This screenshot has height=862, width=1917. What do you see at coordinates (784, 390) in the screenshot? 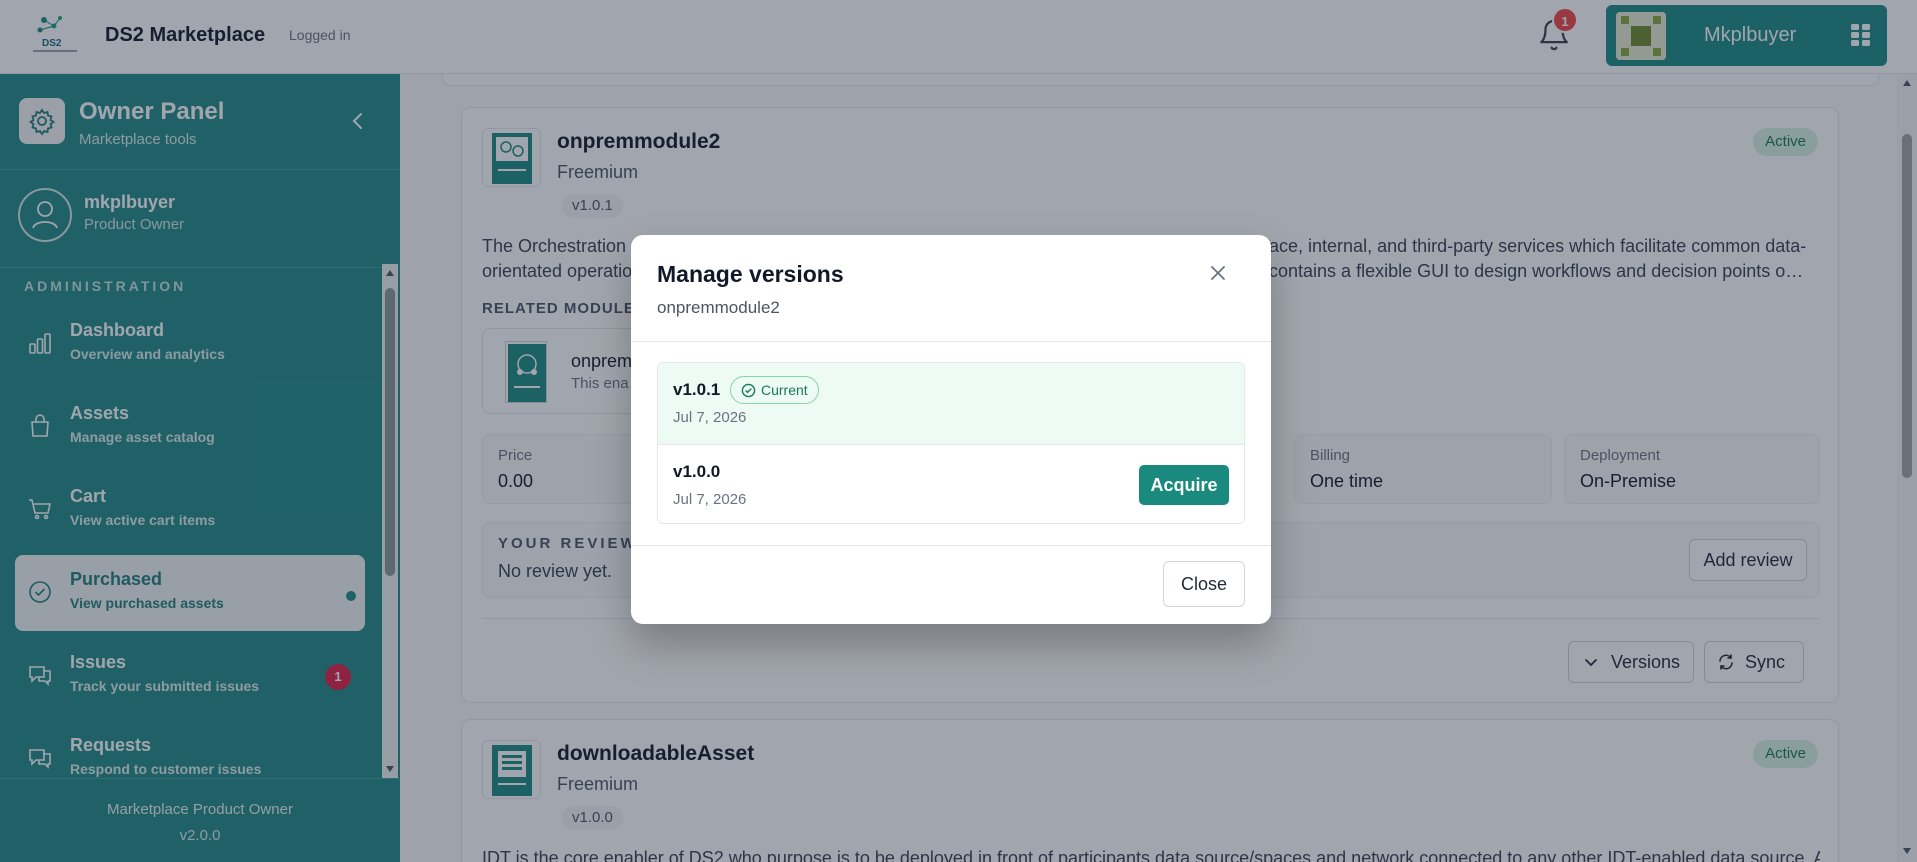
I see `current-badge-label: Current` at bounding box center [784, 390].